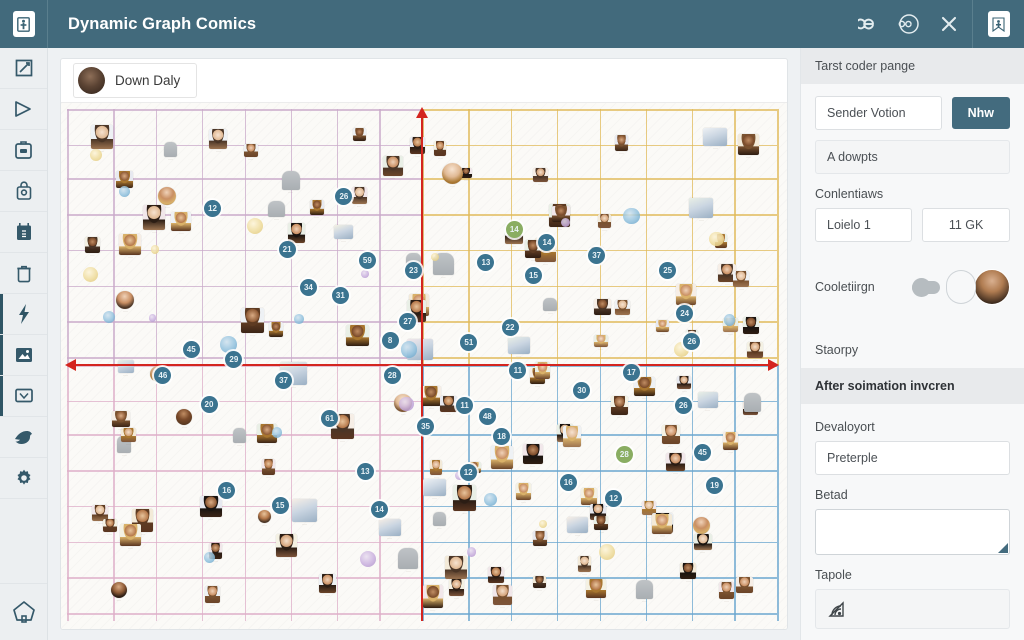  Describe the element at coordinates (998, 24) in the screenshot. I see `titlebar-bookmark-cell` at that location.